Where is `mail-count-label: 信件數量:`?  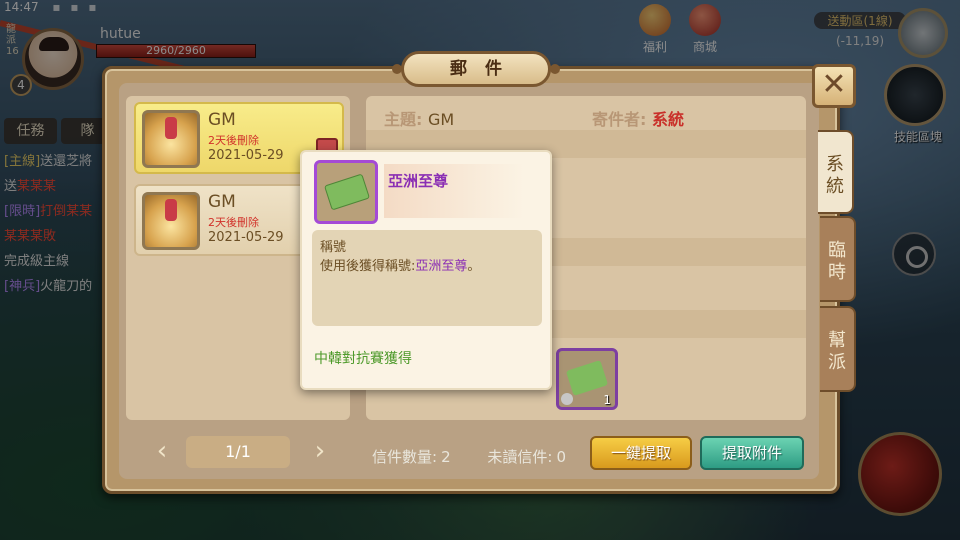 mail-count-label: 信件數量: is located at coordinates (405, 457).